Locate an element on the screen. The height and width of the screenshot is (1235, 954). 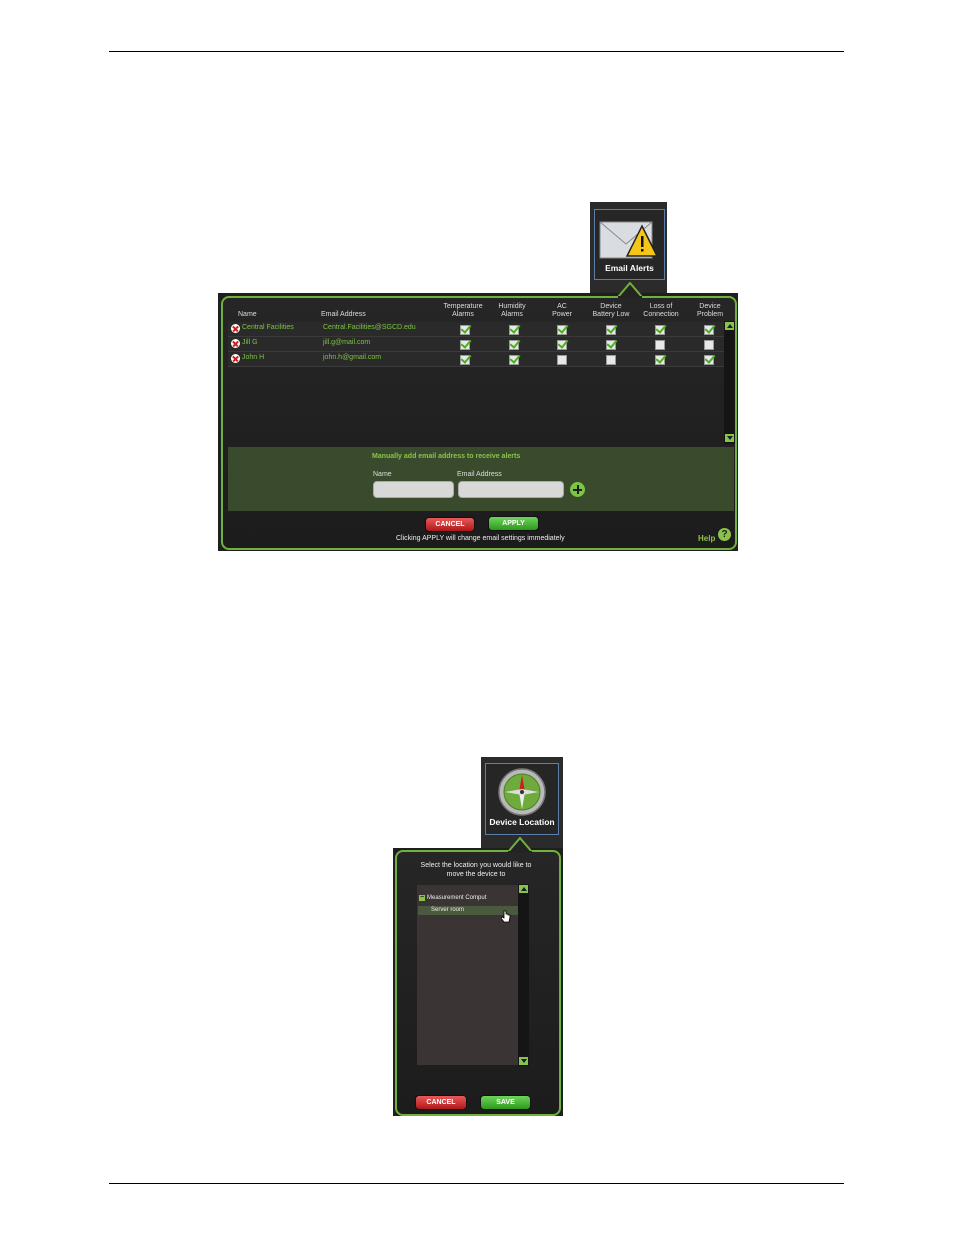
tree-root-item: Measurement Comput is located at coordinates (456, 898).